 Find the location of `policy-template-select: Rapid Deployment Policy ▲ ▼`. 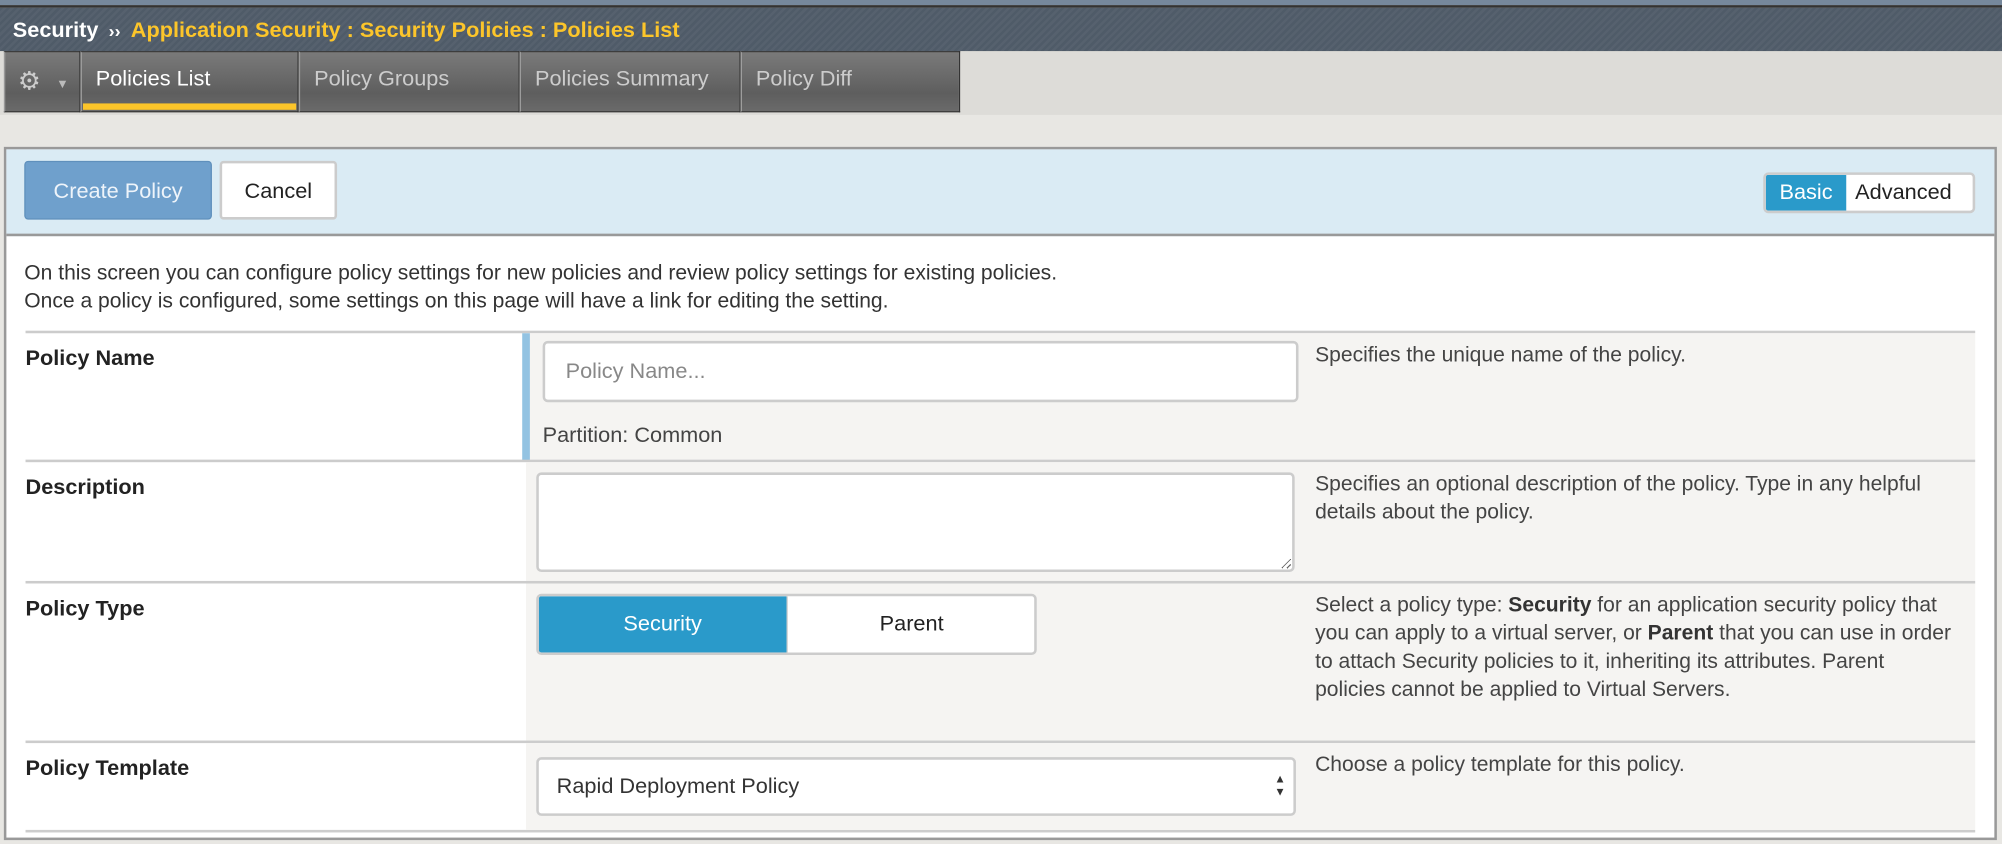

policy-template-select: Rapid Deployment Policy ▲ ▼ is located at coordinates (916, 786).